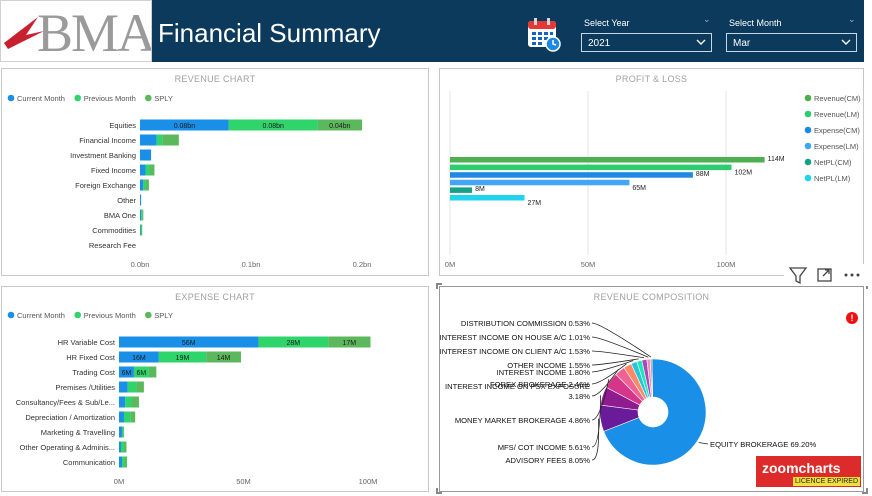 Image resolution: width=872 pixels, height=496 pixels. Describe the element at coordinates (852, 19) in the screenshot. I see `select-month-chevron-icon: ⌄` at that location.